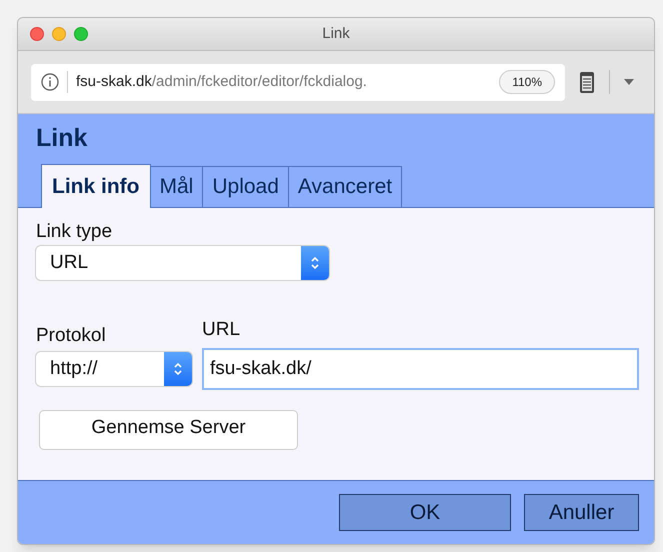 Image resolution: width=663 pixels, height=552 pixels. I want to click on url-field: fsu-skak.dk/, so click(420, 369).